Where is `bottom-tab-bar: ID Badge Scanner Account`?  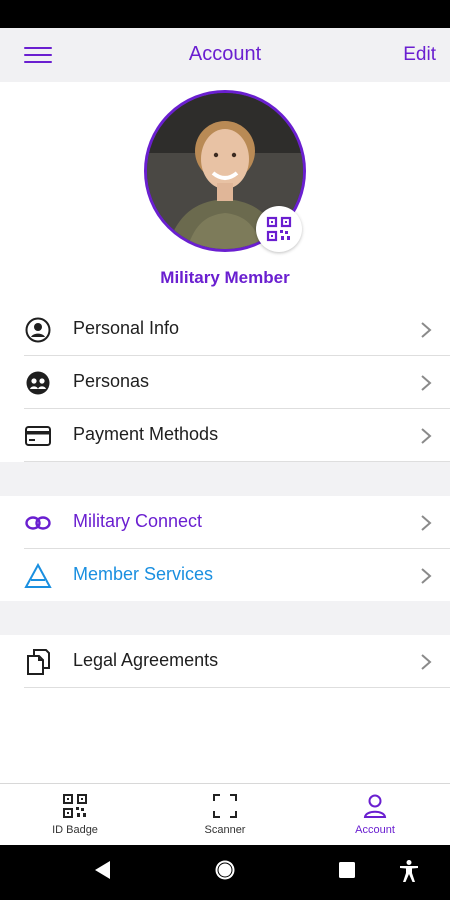 bottom-tab-bar: ID Badge Scanner Account is located at coordinates (225, 814).